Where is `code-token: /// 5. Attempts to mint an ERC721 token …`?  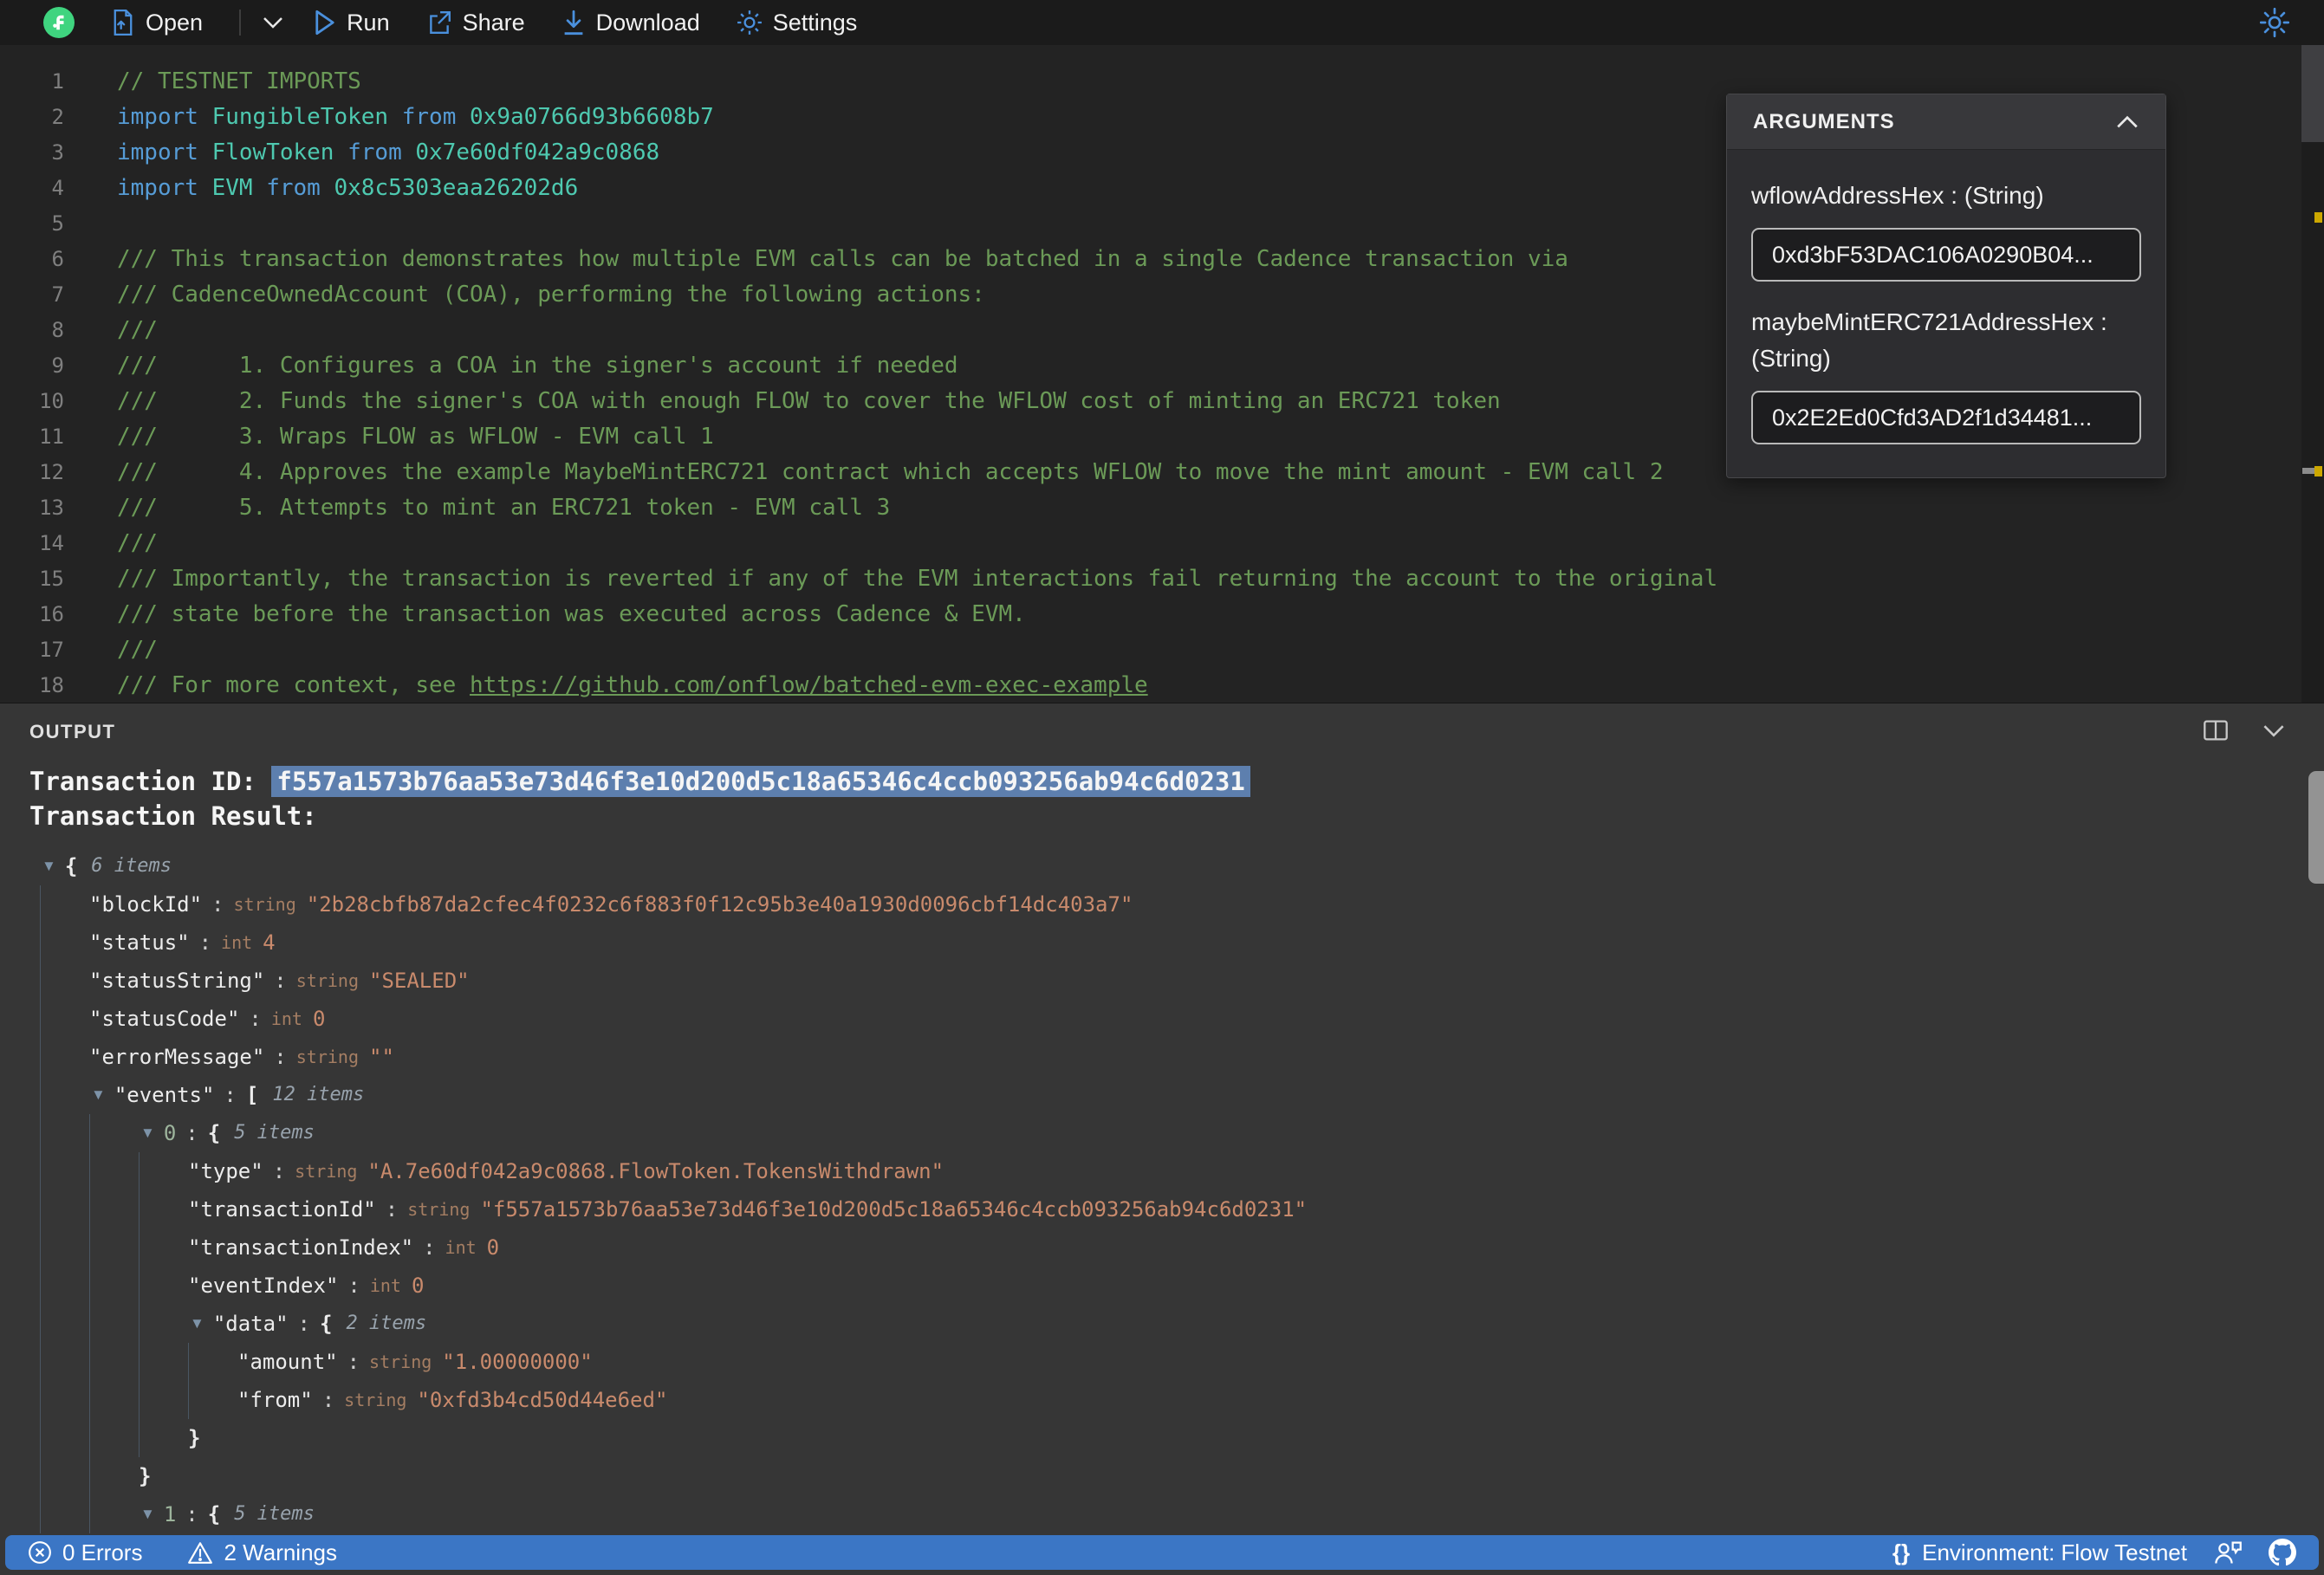
code-token: /// 5. Attempts to mint an ERC721 token … is located at coordinates (504, 508).